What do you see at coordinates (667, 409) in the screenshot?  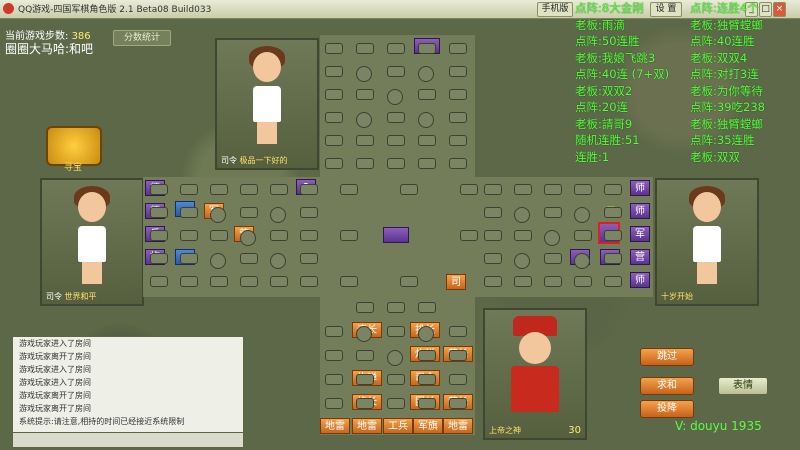 I see `surrender-button: 投降` at bounding box center [667, 409].